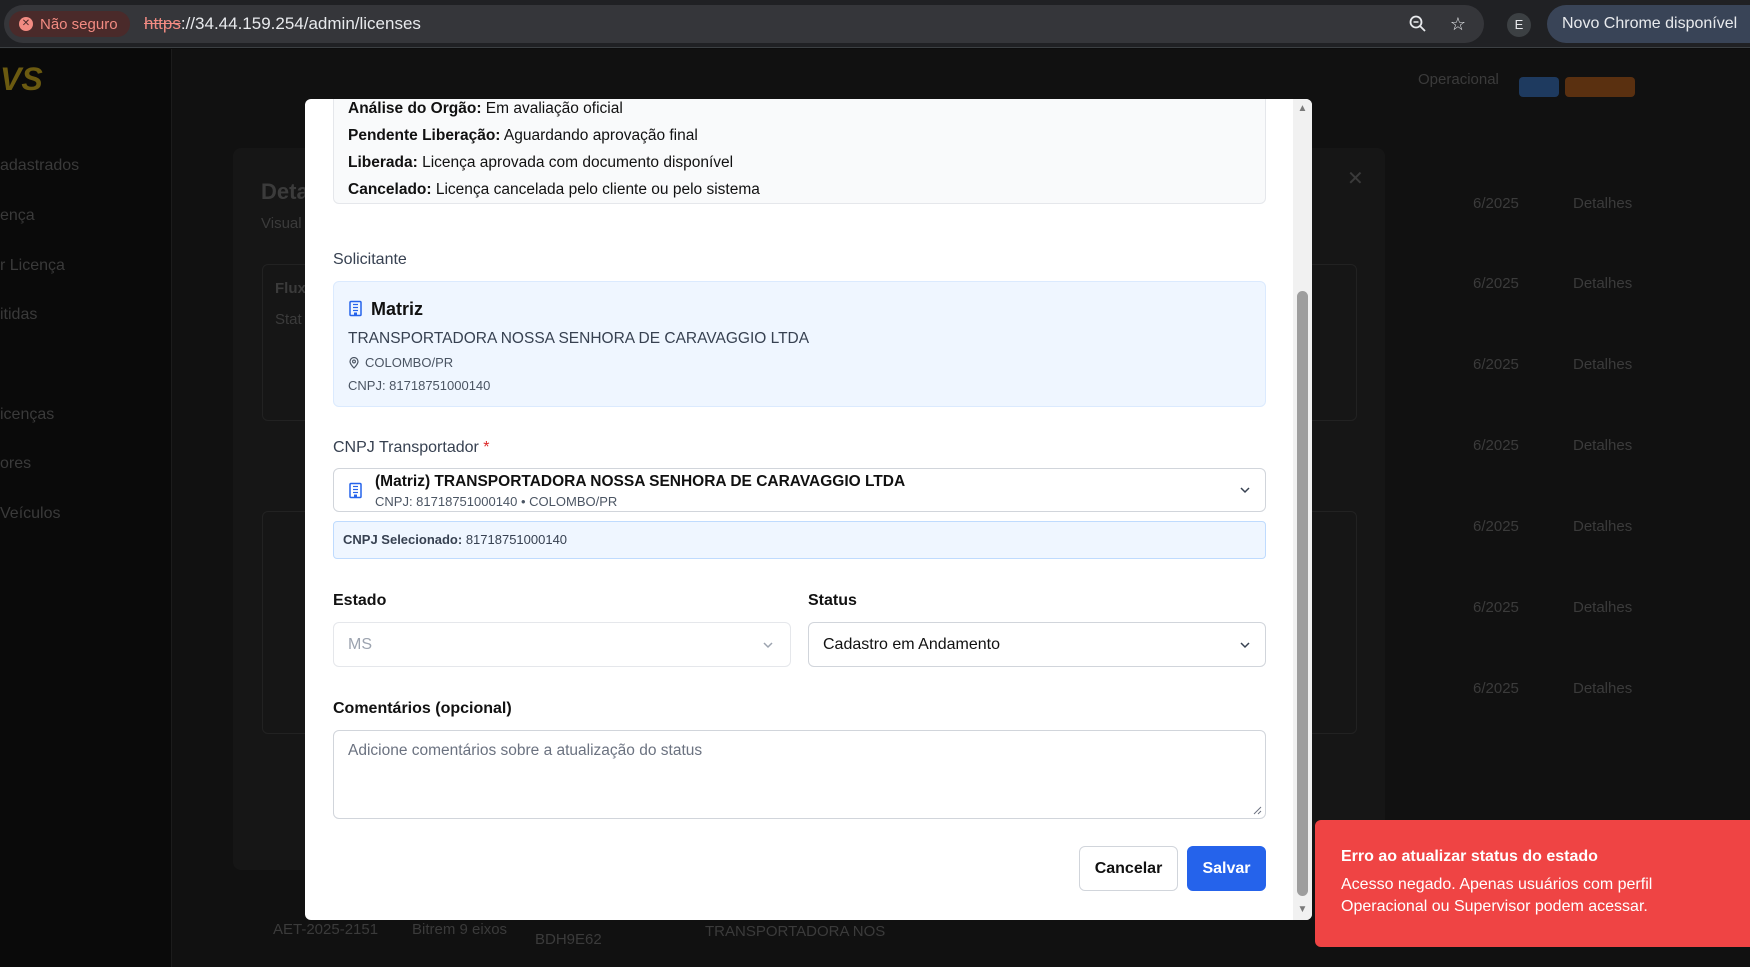 The width and height of the screenshot is (1750, 967). Describe the element at coordinates (799, 540) in the screenshot. I see `cnpj-selected-info: CNPJ Selecionado: 81718751000140` at that location.